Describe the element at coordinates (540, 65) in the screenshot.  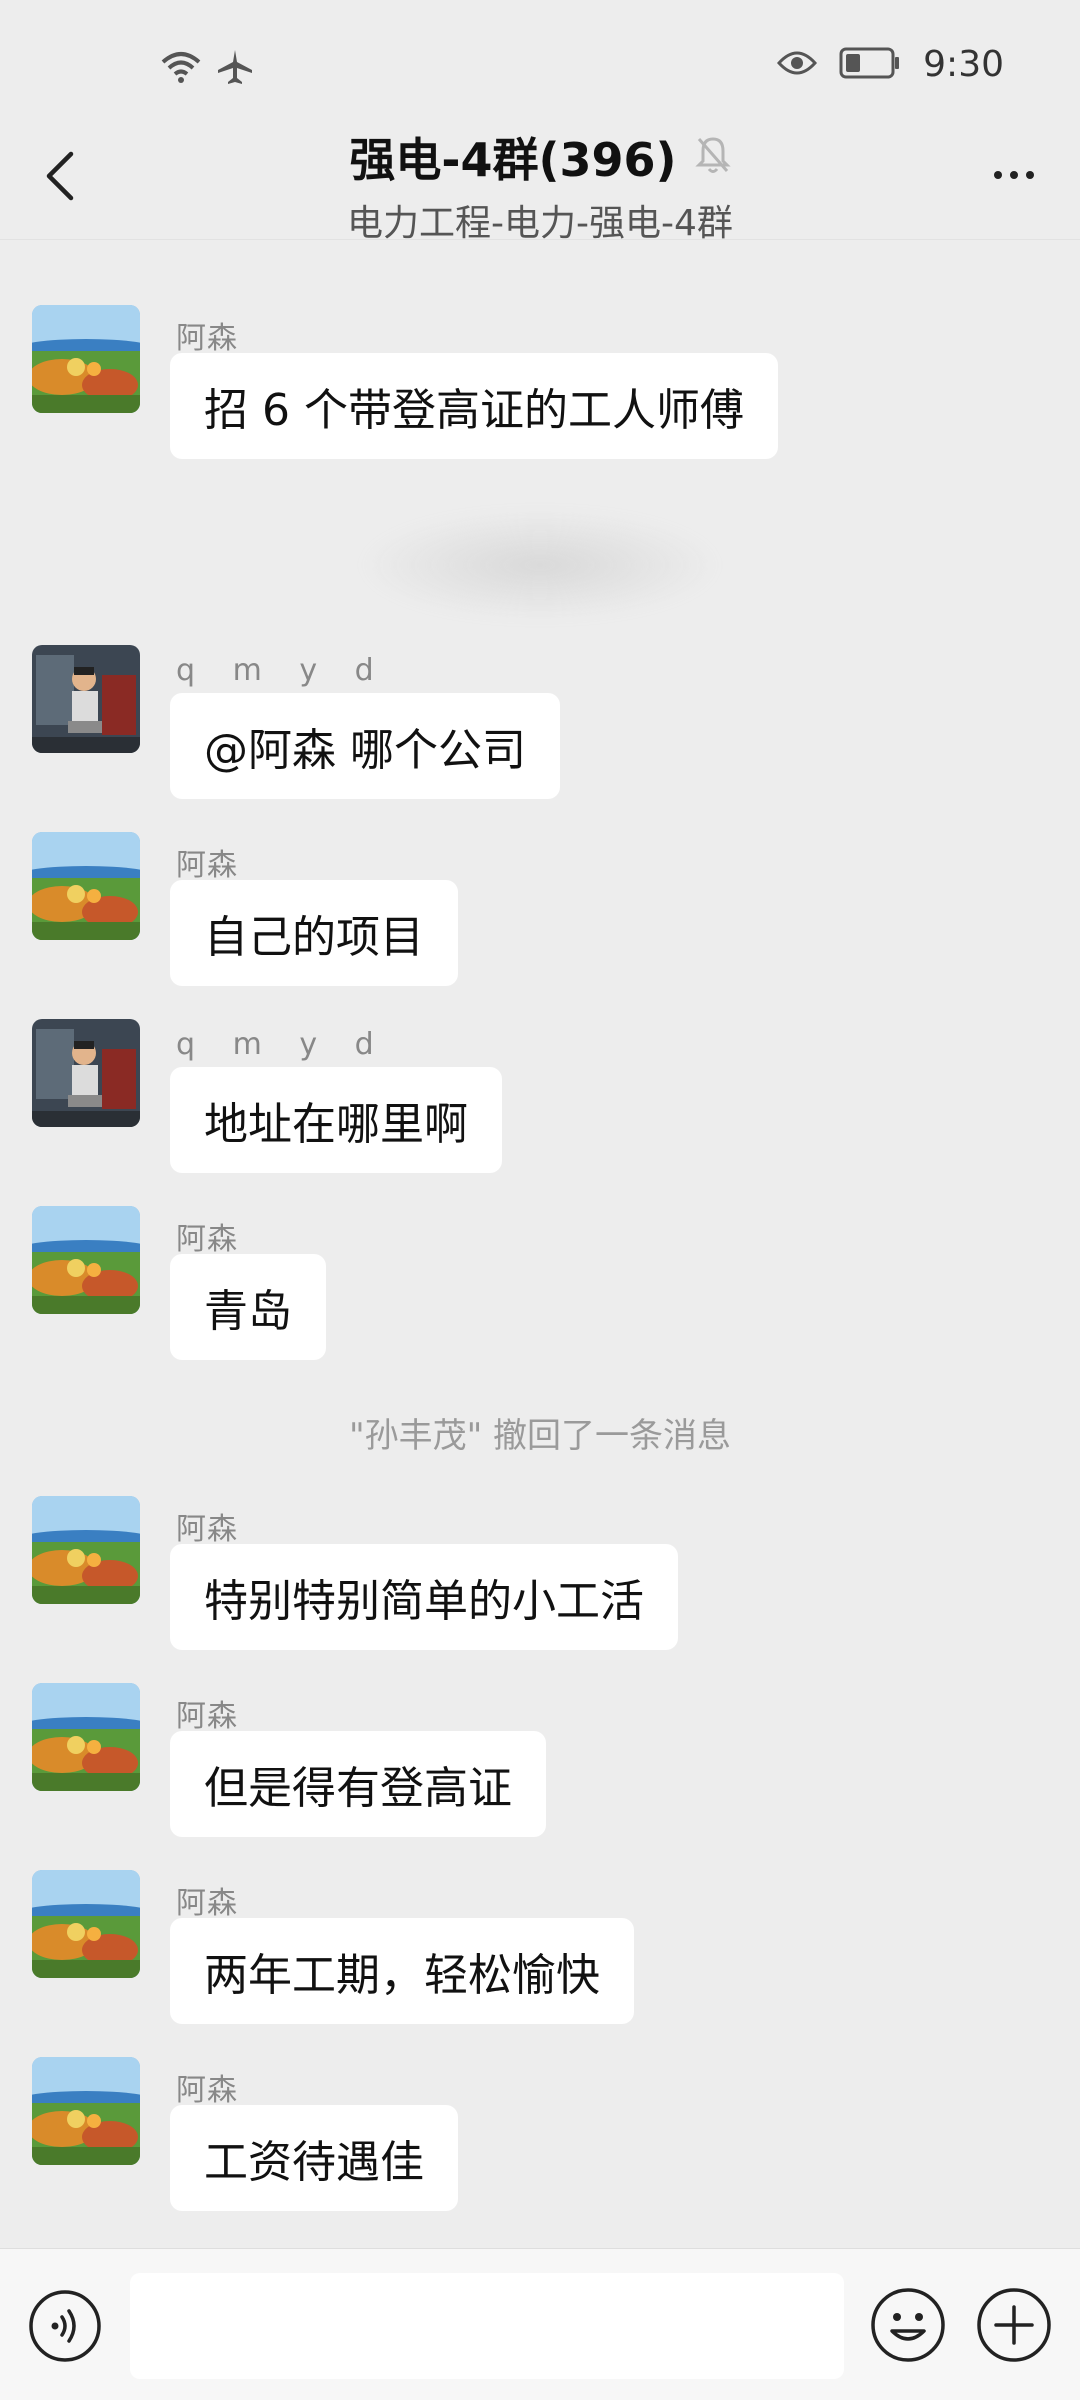
I see `status-bar: 9:30` at that location.